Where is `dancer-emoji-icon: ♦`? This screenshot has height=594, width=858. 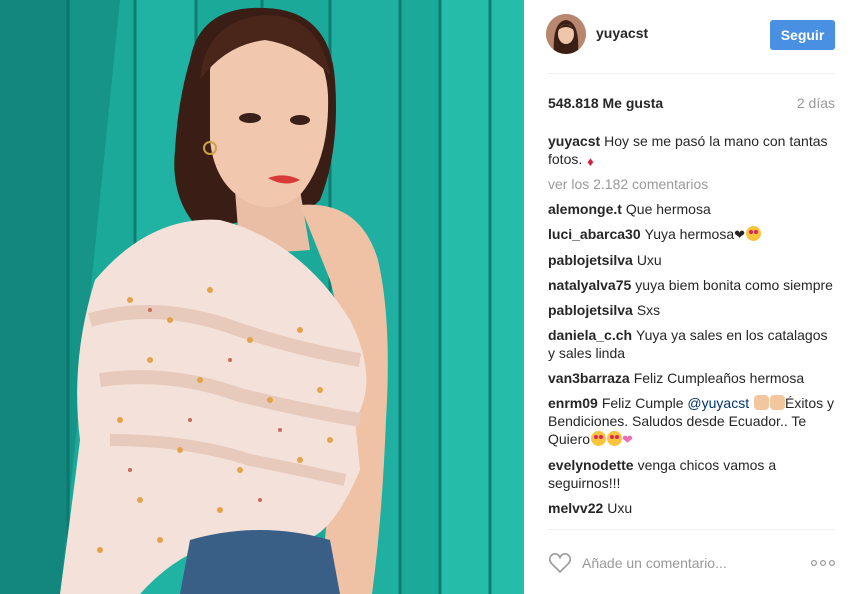
dancer-emoji-icon: ♦ is located at coordinates (590, 161).